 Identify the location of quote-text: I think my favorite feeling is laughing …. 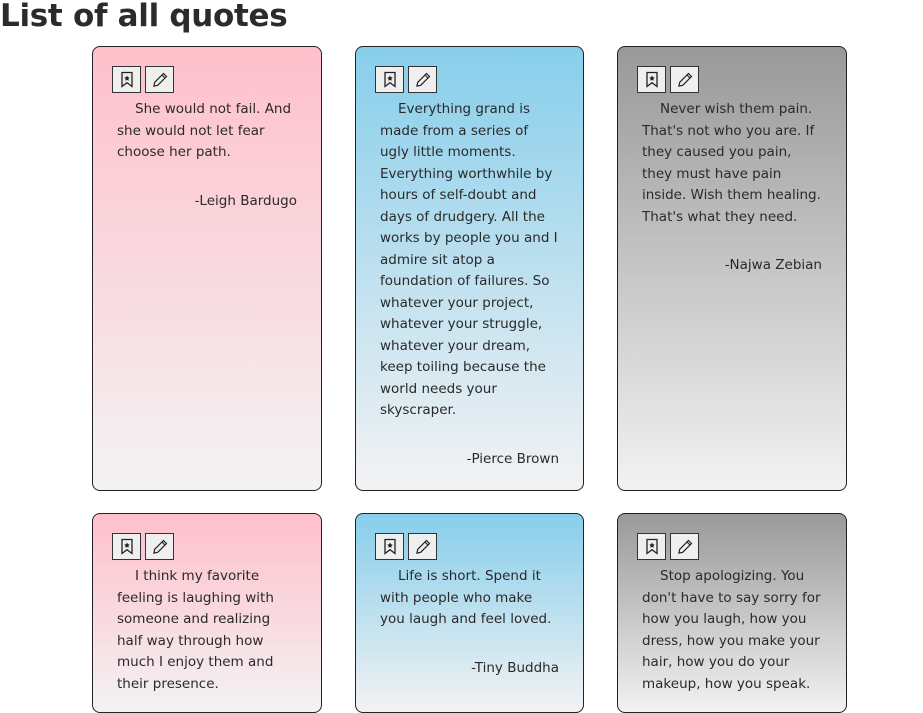
(195, 630).